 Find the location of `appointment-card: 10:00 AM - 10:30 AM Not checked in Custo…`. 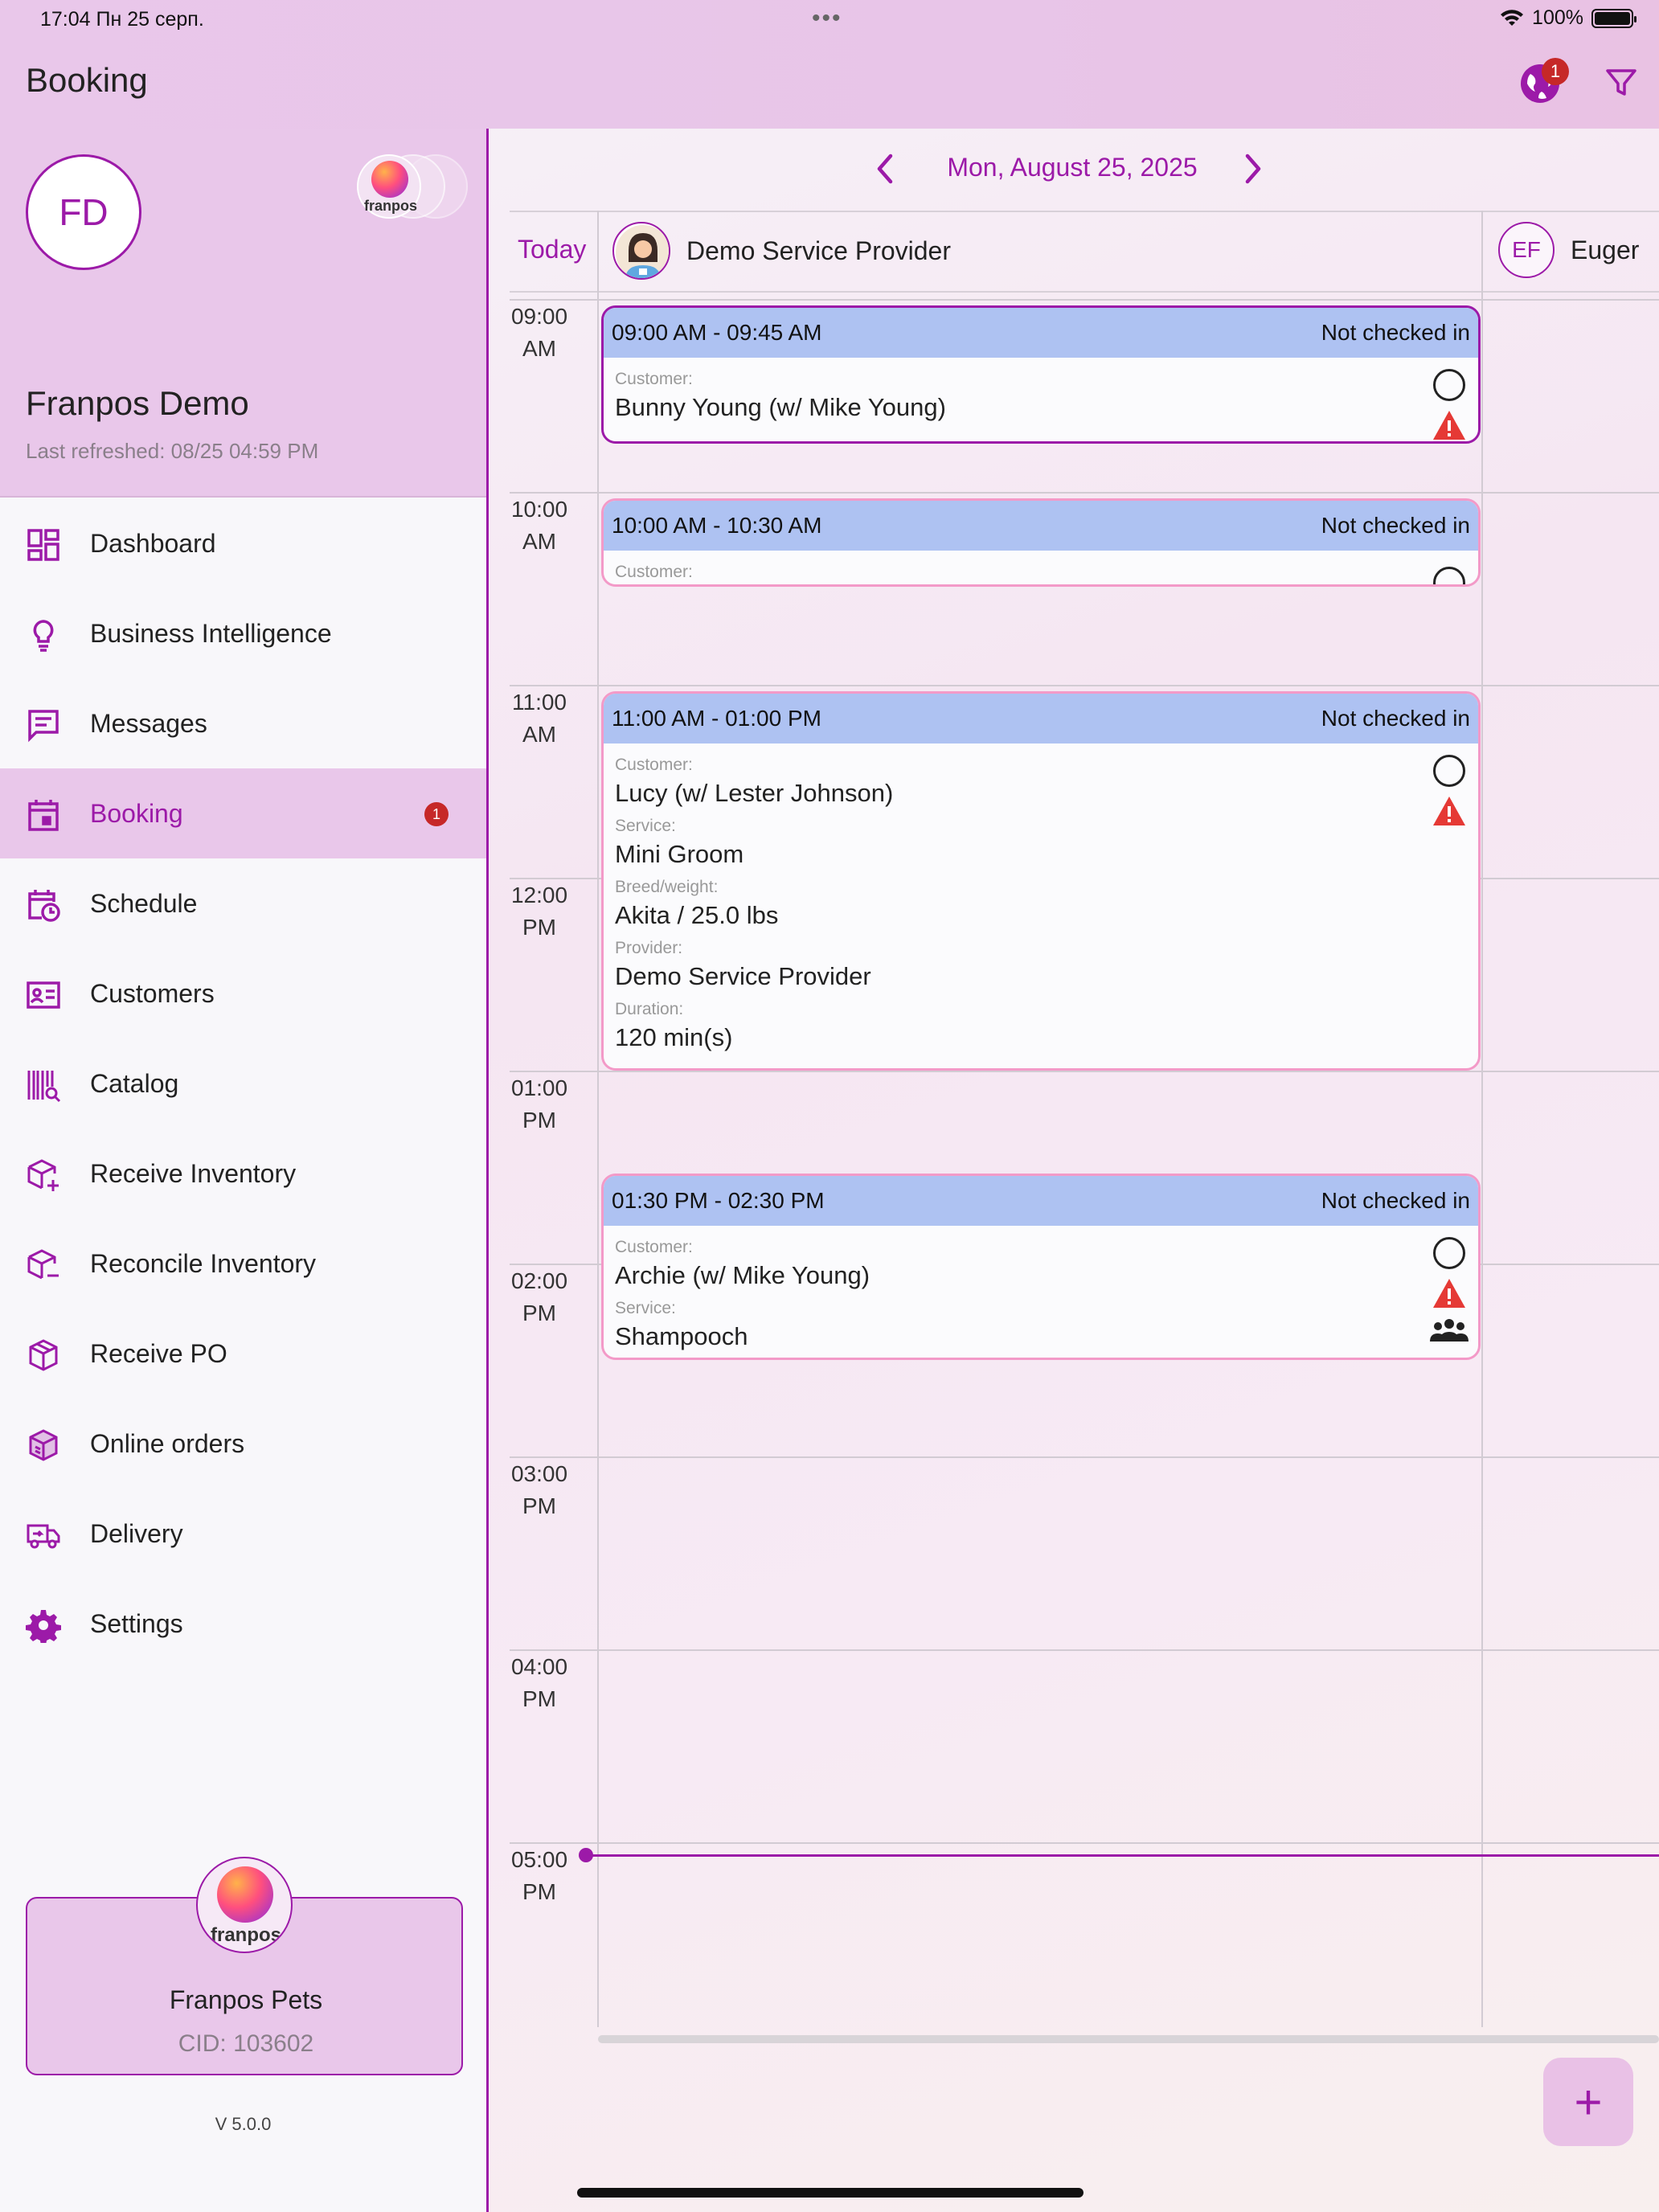

appointment-card: 10:00 AM - 10:30 AM Not checked in Custo… is located at coordinates (1041, 542).